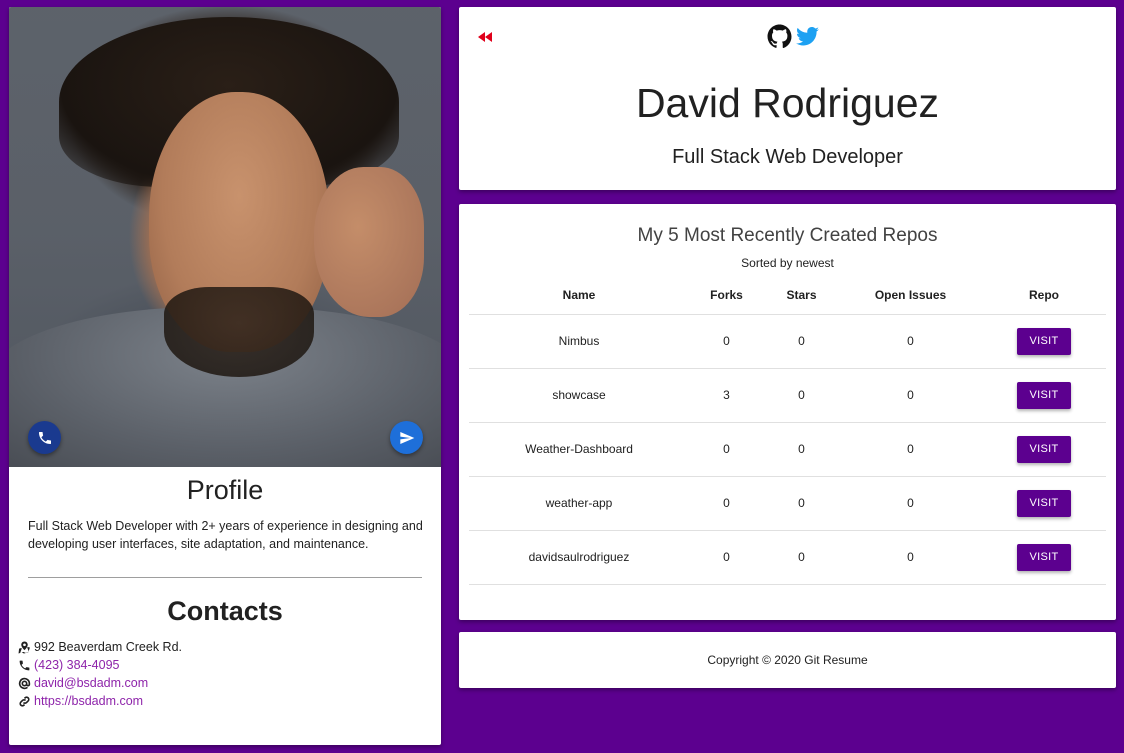 The width and height of the screenshot is (1124, 753). I want to click on send-icon, so click(406, 437).